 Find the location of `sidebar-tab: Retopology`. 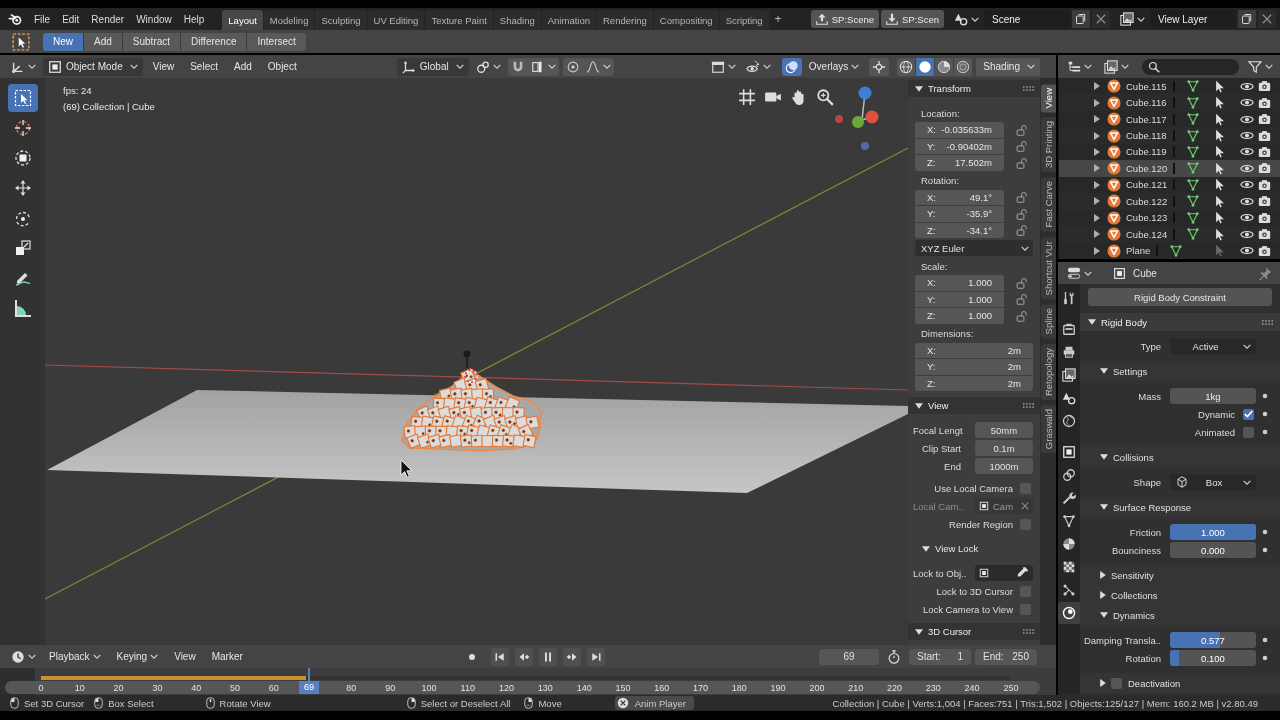

sidebar-tab: Retopology is located at coordinates (1048, 371).